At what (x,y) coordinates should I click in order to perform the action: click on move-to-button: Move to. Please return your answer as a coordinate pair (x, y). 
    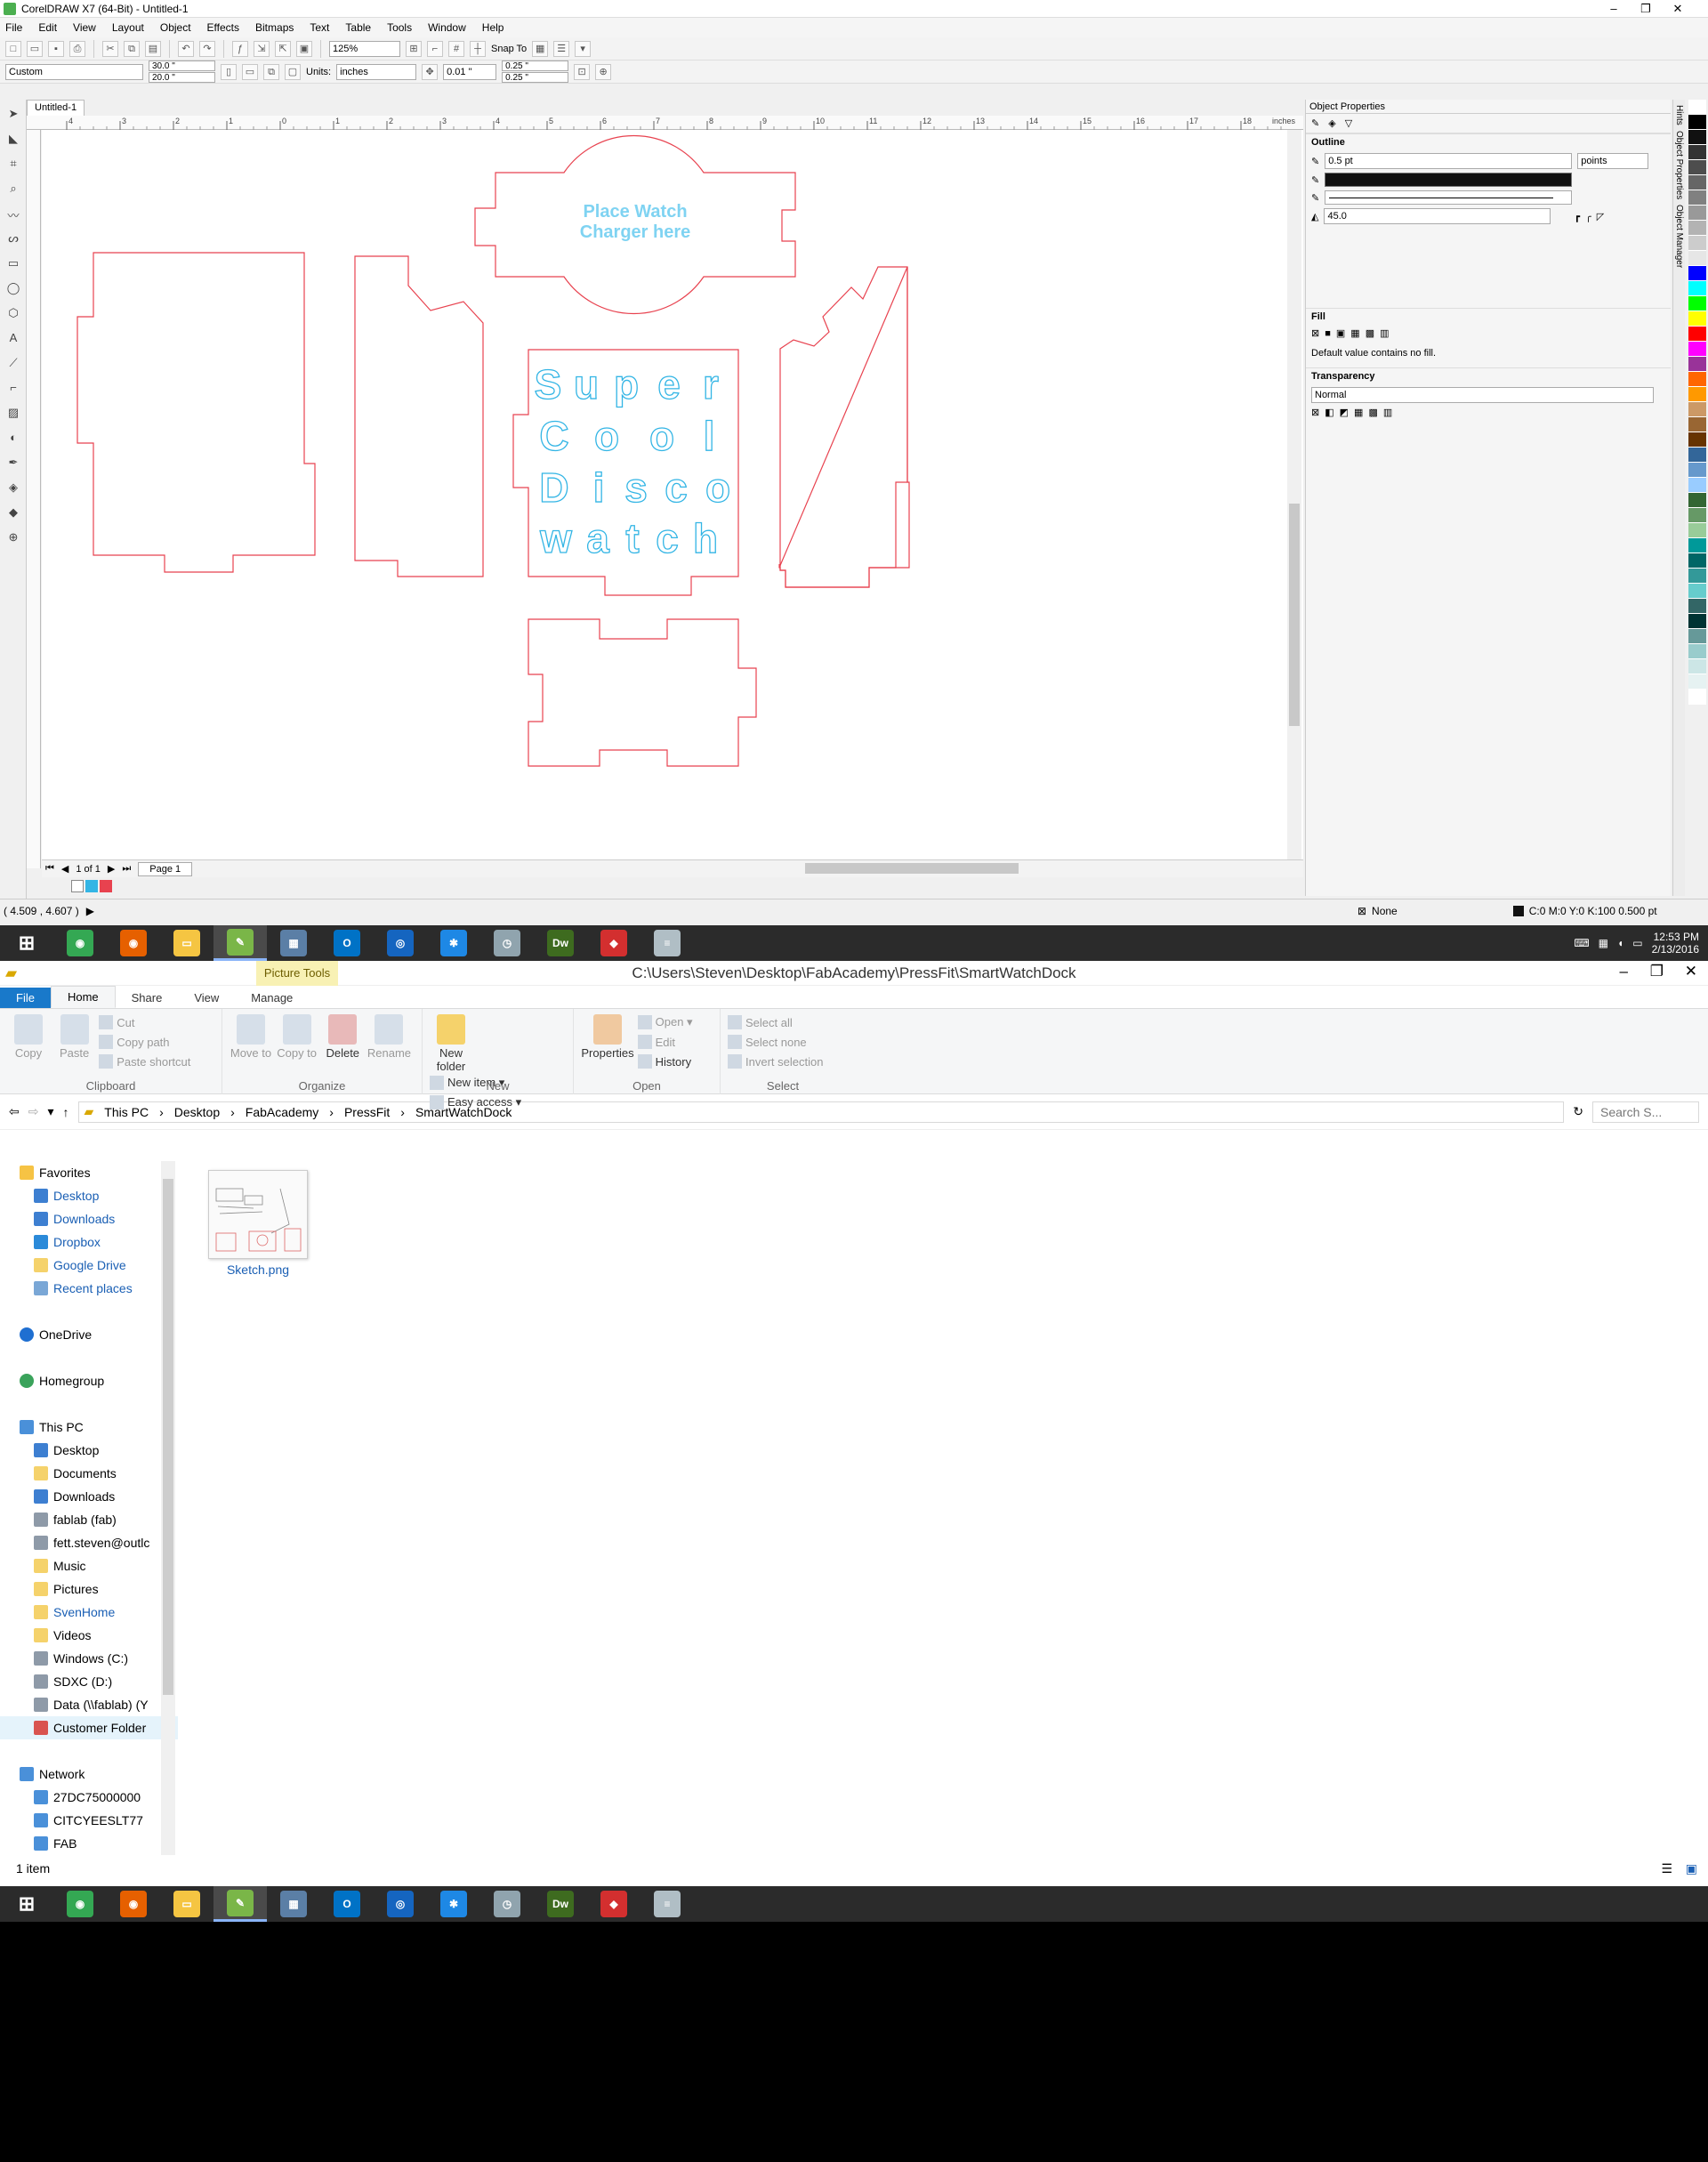
    Looking at the image, I should click on (251, 1036).